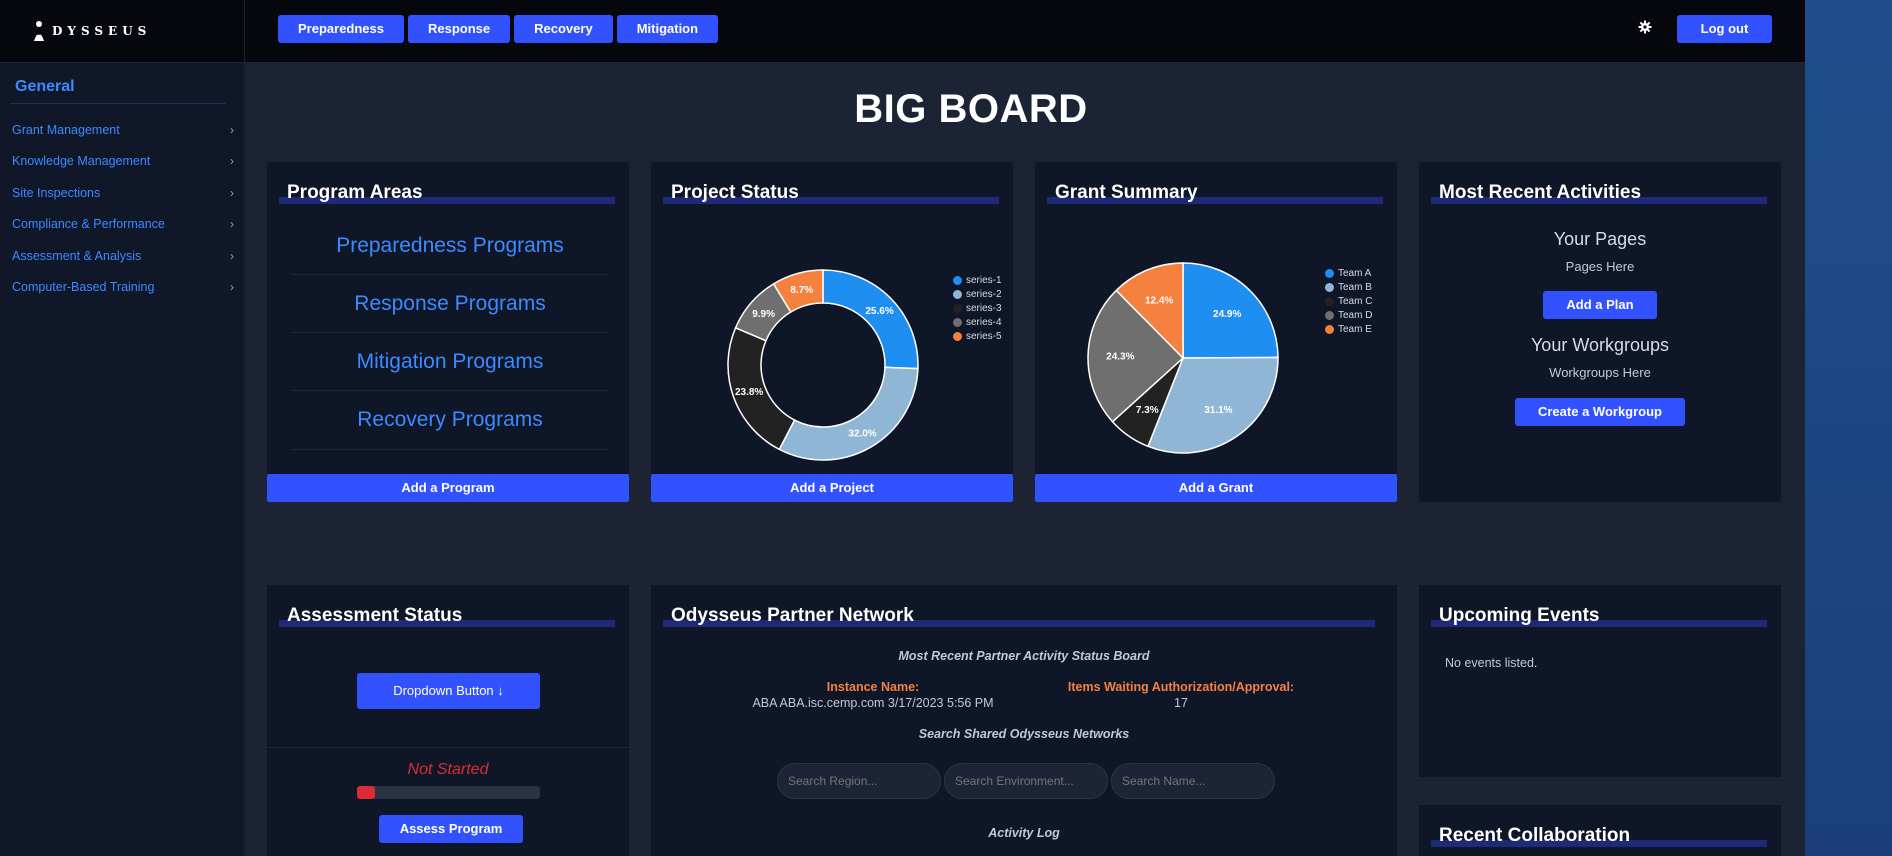 Image resolution: width=1892 pixels, height=856 pixels. Describe the element at coordinates (448, 792) in the screenshot. I see `assessment-progress-bar` at that location.